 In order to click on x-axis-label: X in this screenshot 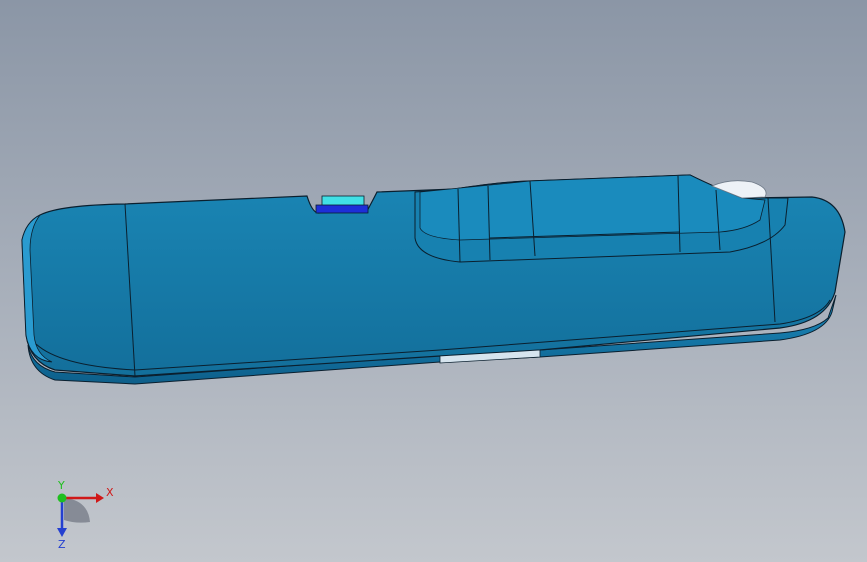, I will do `click(110, 492)`.